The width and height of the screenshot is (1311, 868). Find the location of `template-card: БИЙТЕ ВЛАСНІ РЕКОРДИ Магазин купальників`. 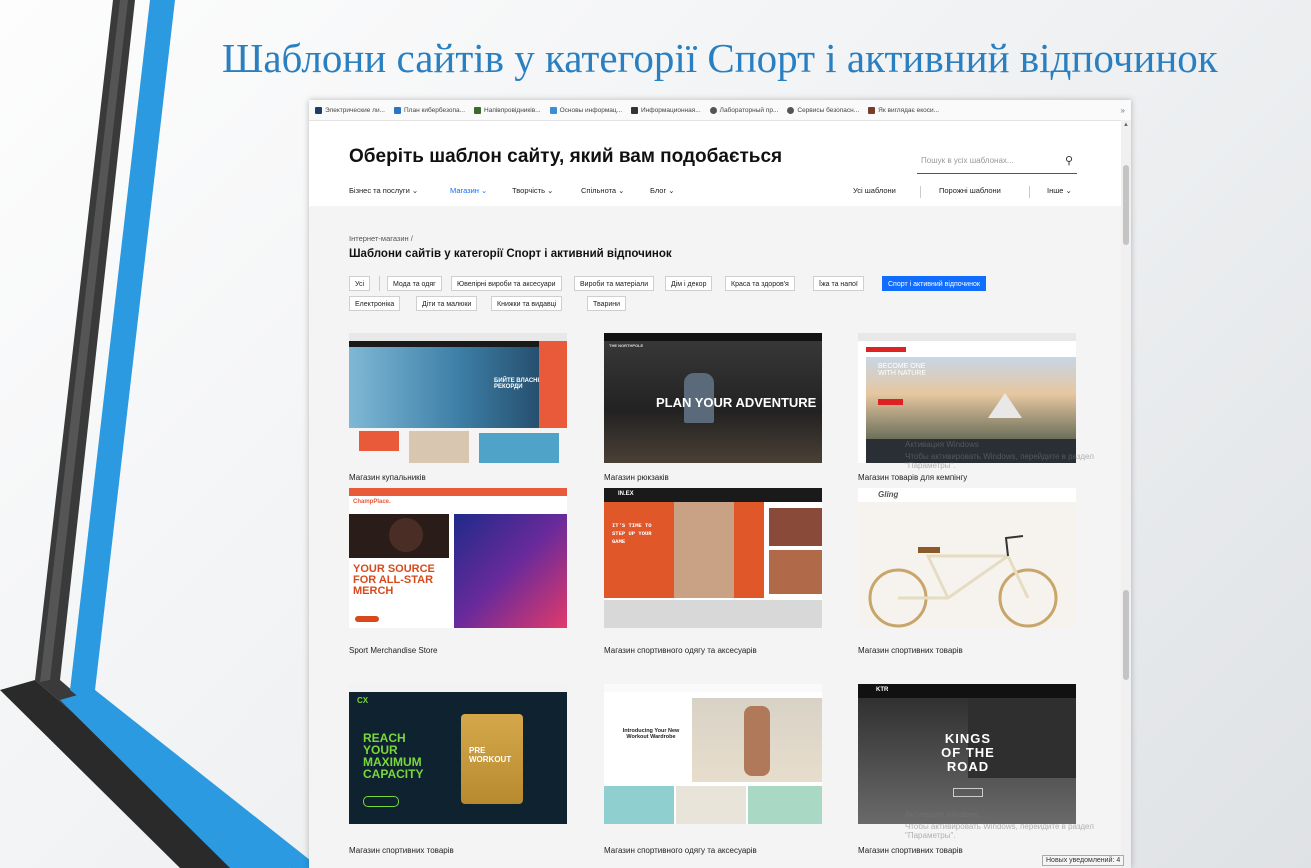

template-card: БИЙТЕ ВЛАСНІ РЕКОРДИ Магазин купальників is located at coordinates (458, 413).